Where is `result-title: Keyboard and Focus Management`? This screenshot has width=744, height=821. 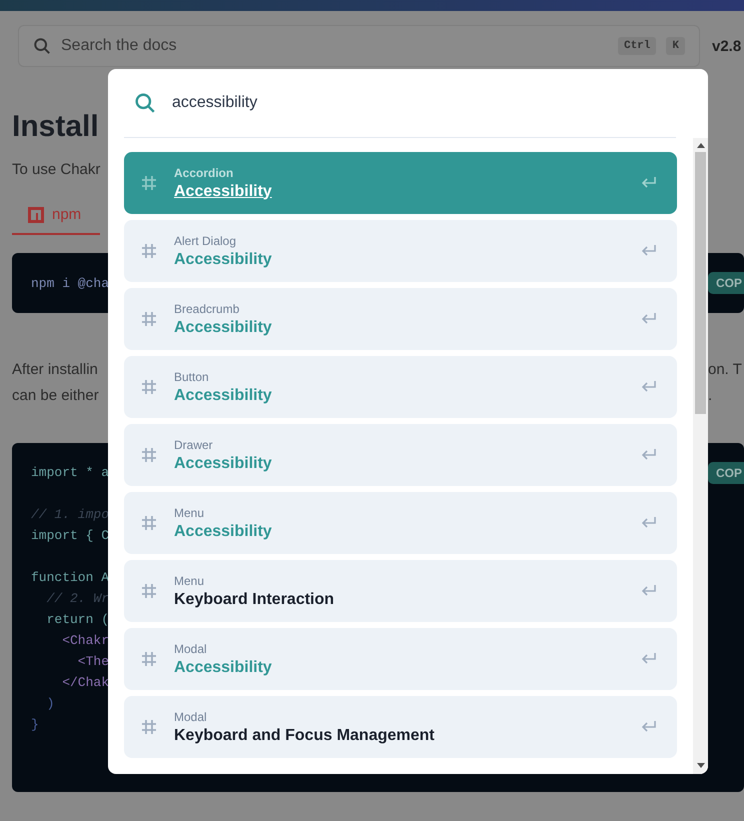 result-title: Keyboard and Focus Management is located at coordinates (305, 735).